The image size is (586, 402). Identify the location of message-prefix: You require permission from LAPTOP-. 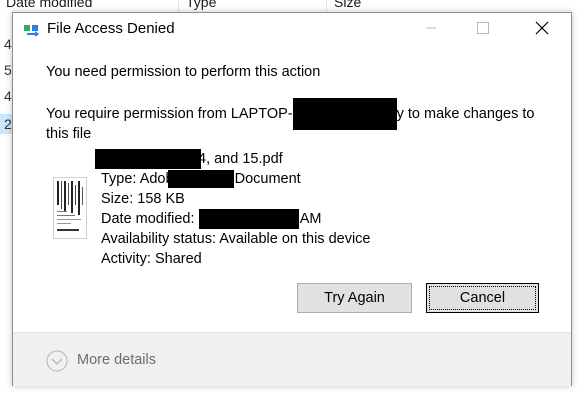
(169, 114).